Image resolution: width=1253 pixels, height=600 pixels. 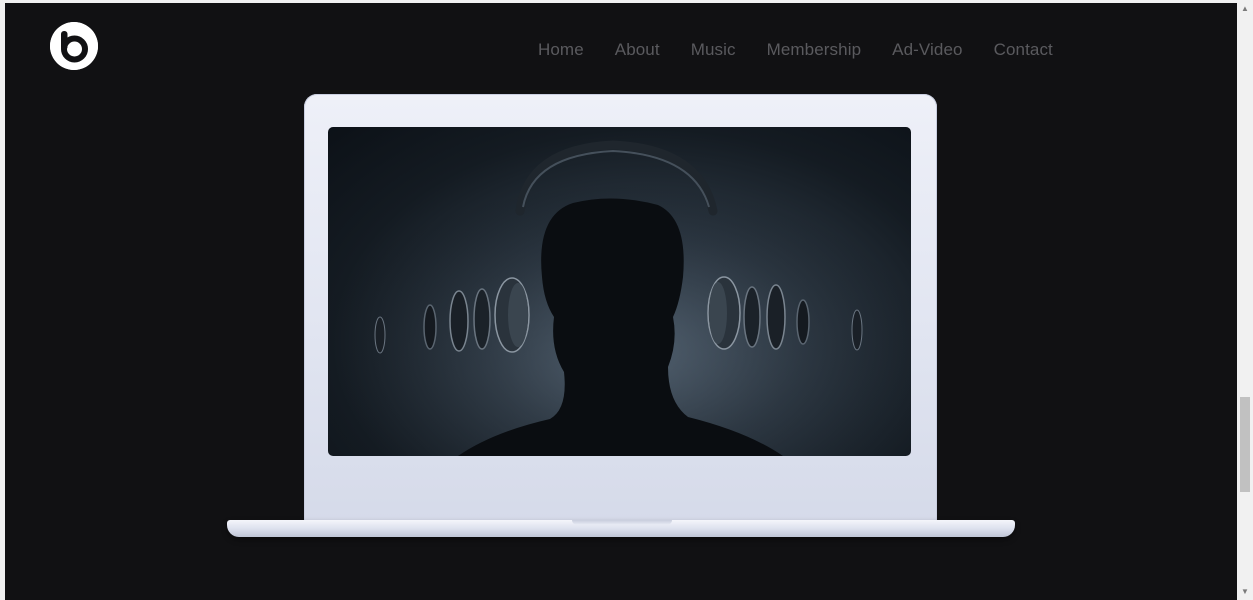 I want to click on nav-home: Home, so click(x=561, y=50).